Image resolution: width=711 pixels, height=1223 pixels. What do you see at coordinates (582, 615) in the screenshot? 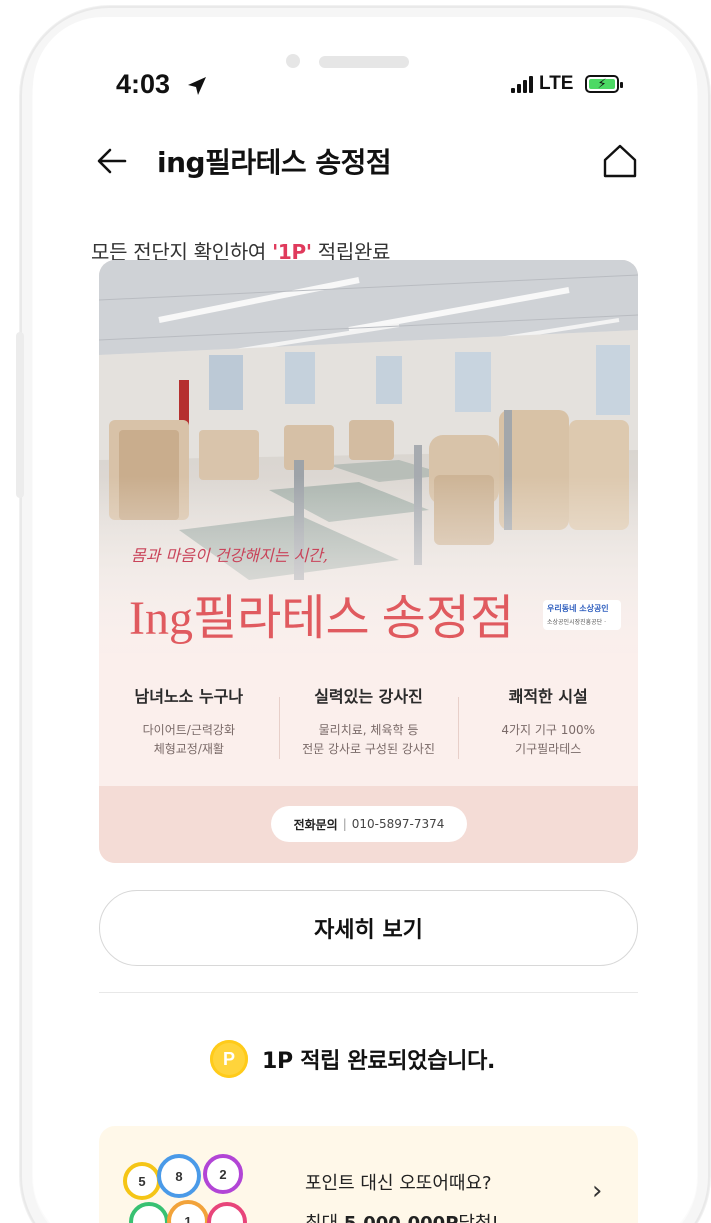
I see `local-business-badge: 우리동네 소상공인 소상공인시장진흥공단 ·` at bounding box center [582, 615].